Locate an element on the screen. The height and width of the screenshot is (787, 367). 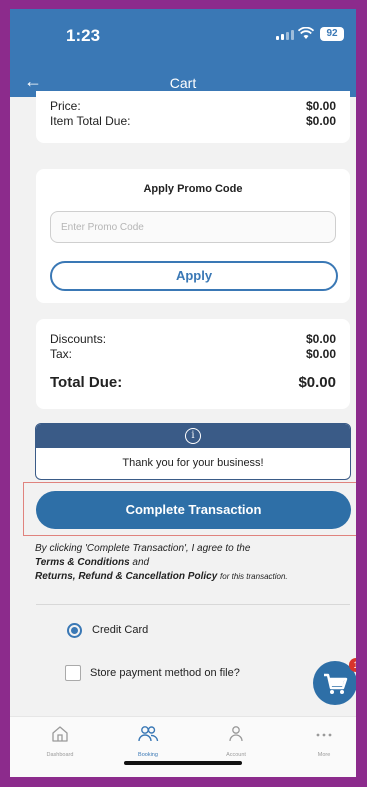
info-header: i is located at coordinates (193, 436).